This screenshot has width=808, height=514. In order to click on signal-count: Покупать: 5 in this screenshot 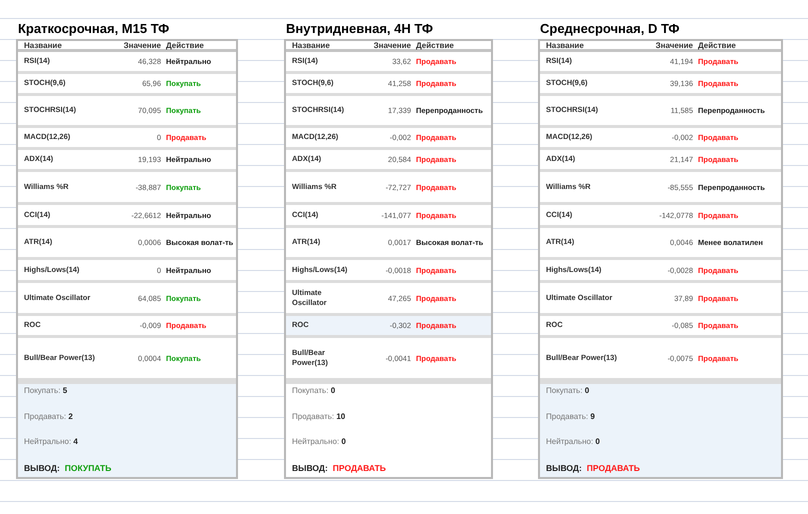, I will do `click(46, 390)`.